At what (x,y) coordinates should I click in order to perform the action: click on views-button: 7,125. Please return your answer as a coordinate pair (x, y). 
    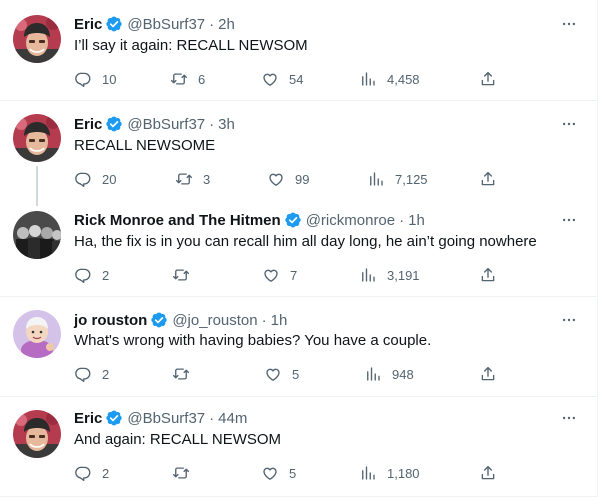
    Looking at the image, I should click on (397, 179).